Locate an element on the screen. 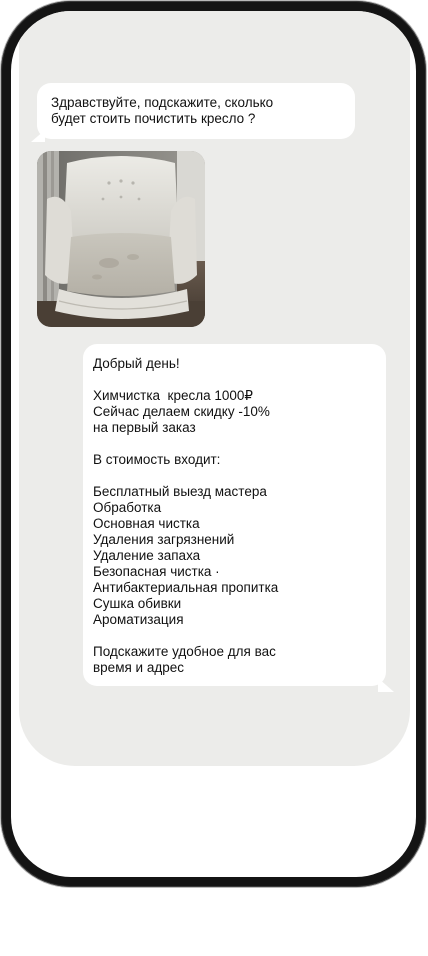 The width and height of the screenshot is (428, 956). message-line: Безопасная чистка · is located at coordinates (156, 571).